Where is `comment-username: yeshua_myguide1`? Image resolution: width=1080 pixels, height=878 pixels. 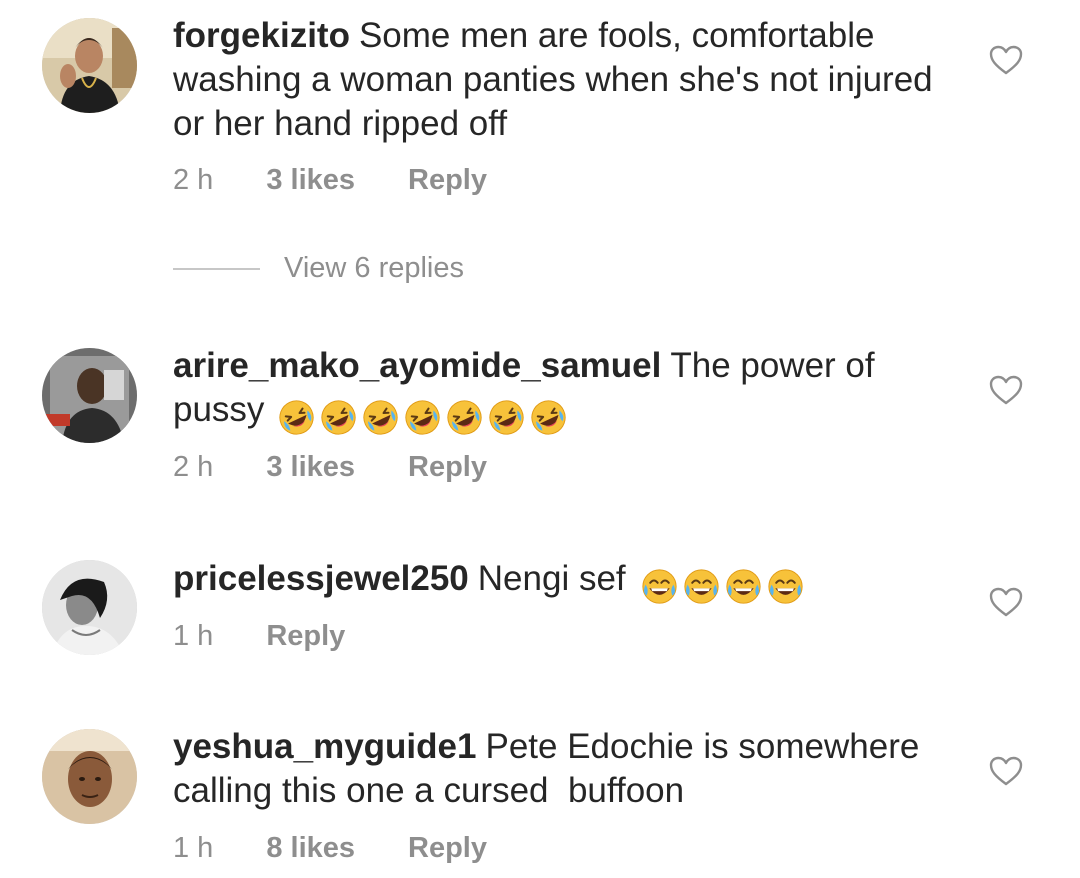 comment-username: yeshua_myguide1 is located at coordinates (324, 746).